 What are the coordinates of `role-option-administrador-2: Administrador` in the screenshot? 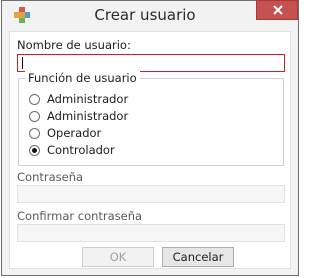 It's located at (78, 116).